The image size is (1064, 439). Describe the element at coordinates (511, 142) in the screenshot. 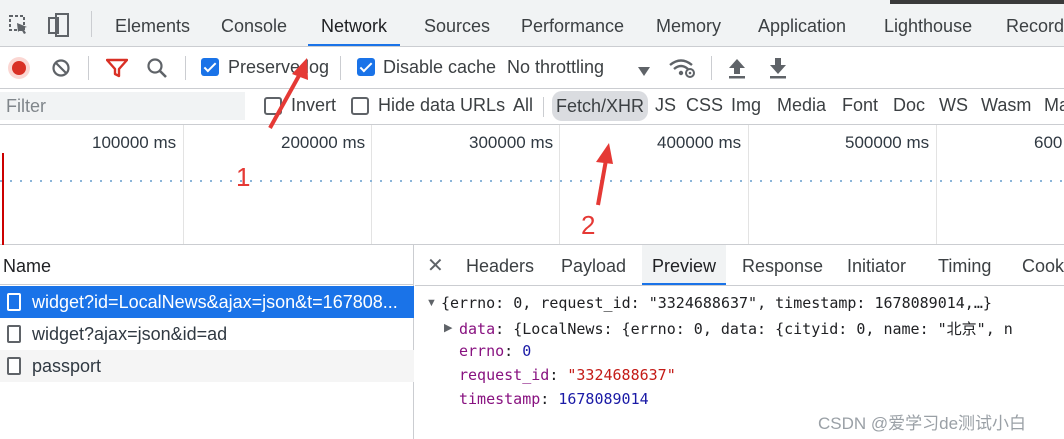

I see `timeline-tick-label: 300000 ms` at that location.